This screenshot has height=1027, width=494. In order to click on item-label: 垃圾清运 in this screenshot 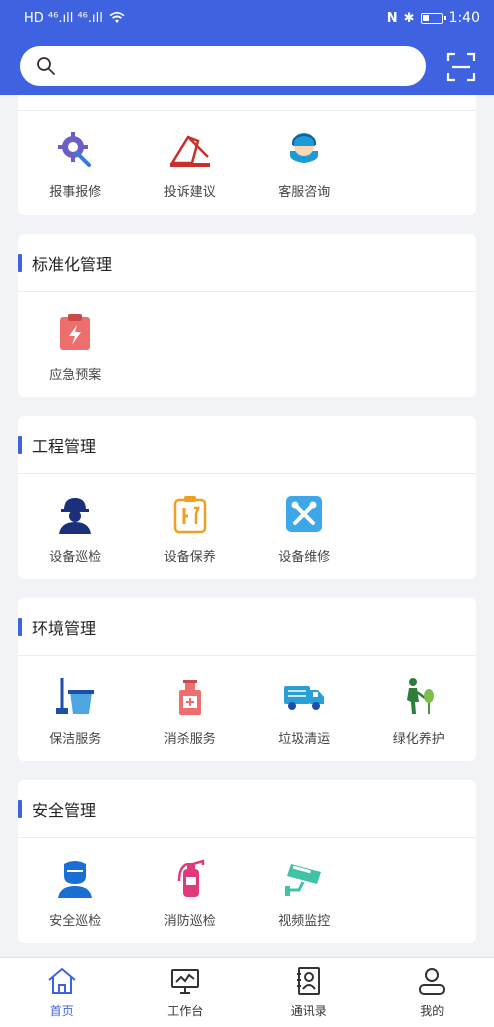, I will do `click(304, 739)`.